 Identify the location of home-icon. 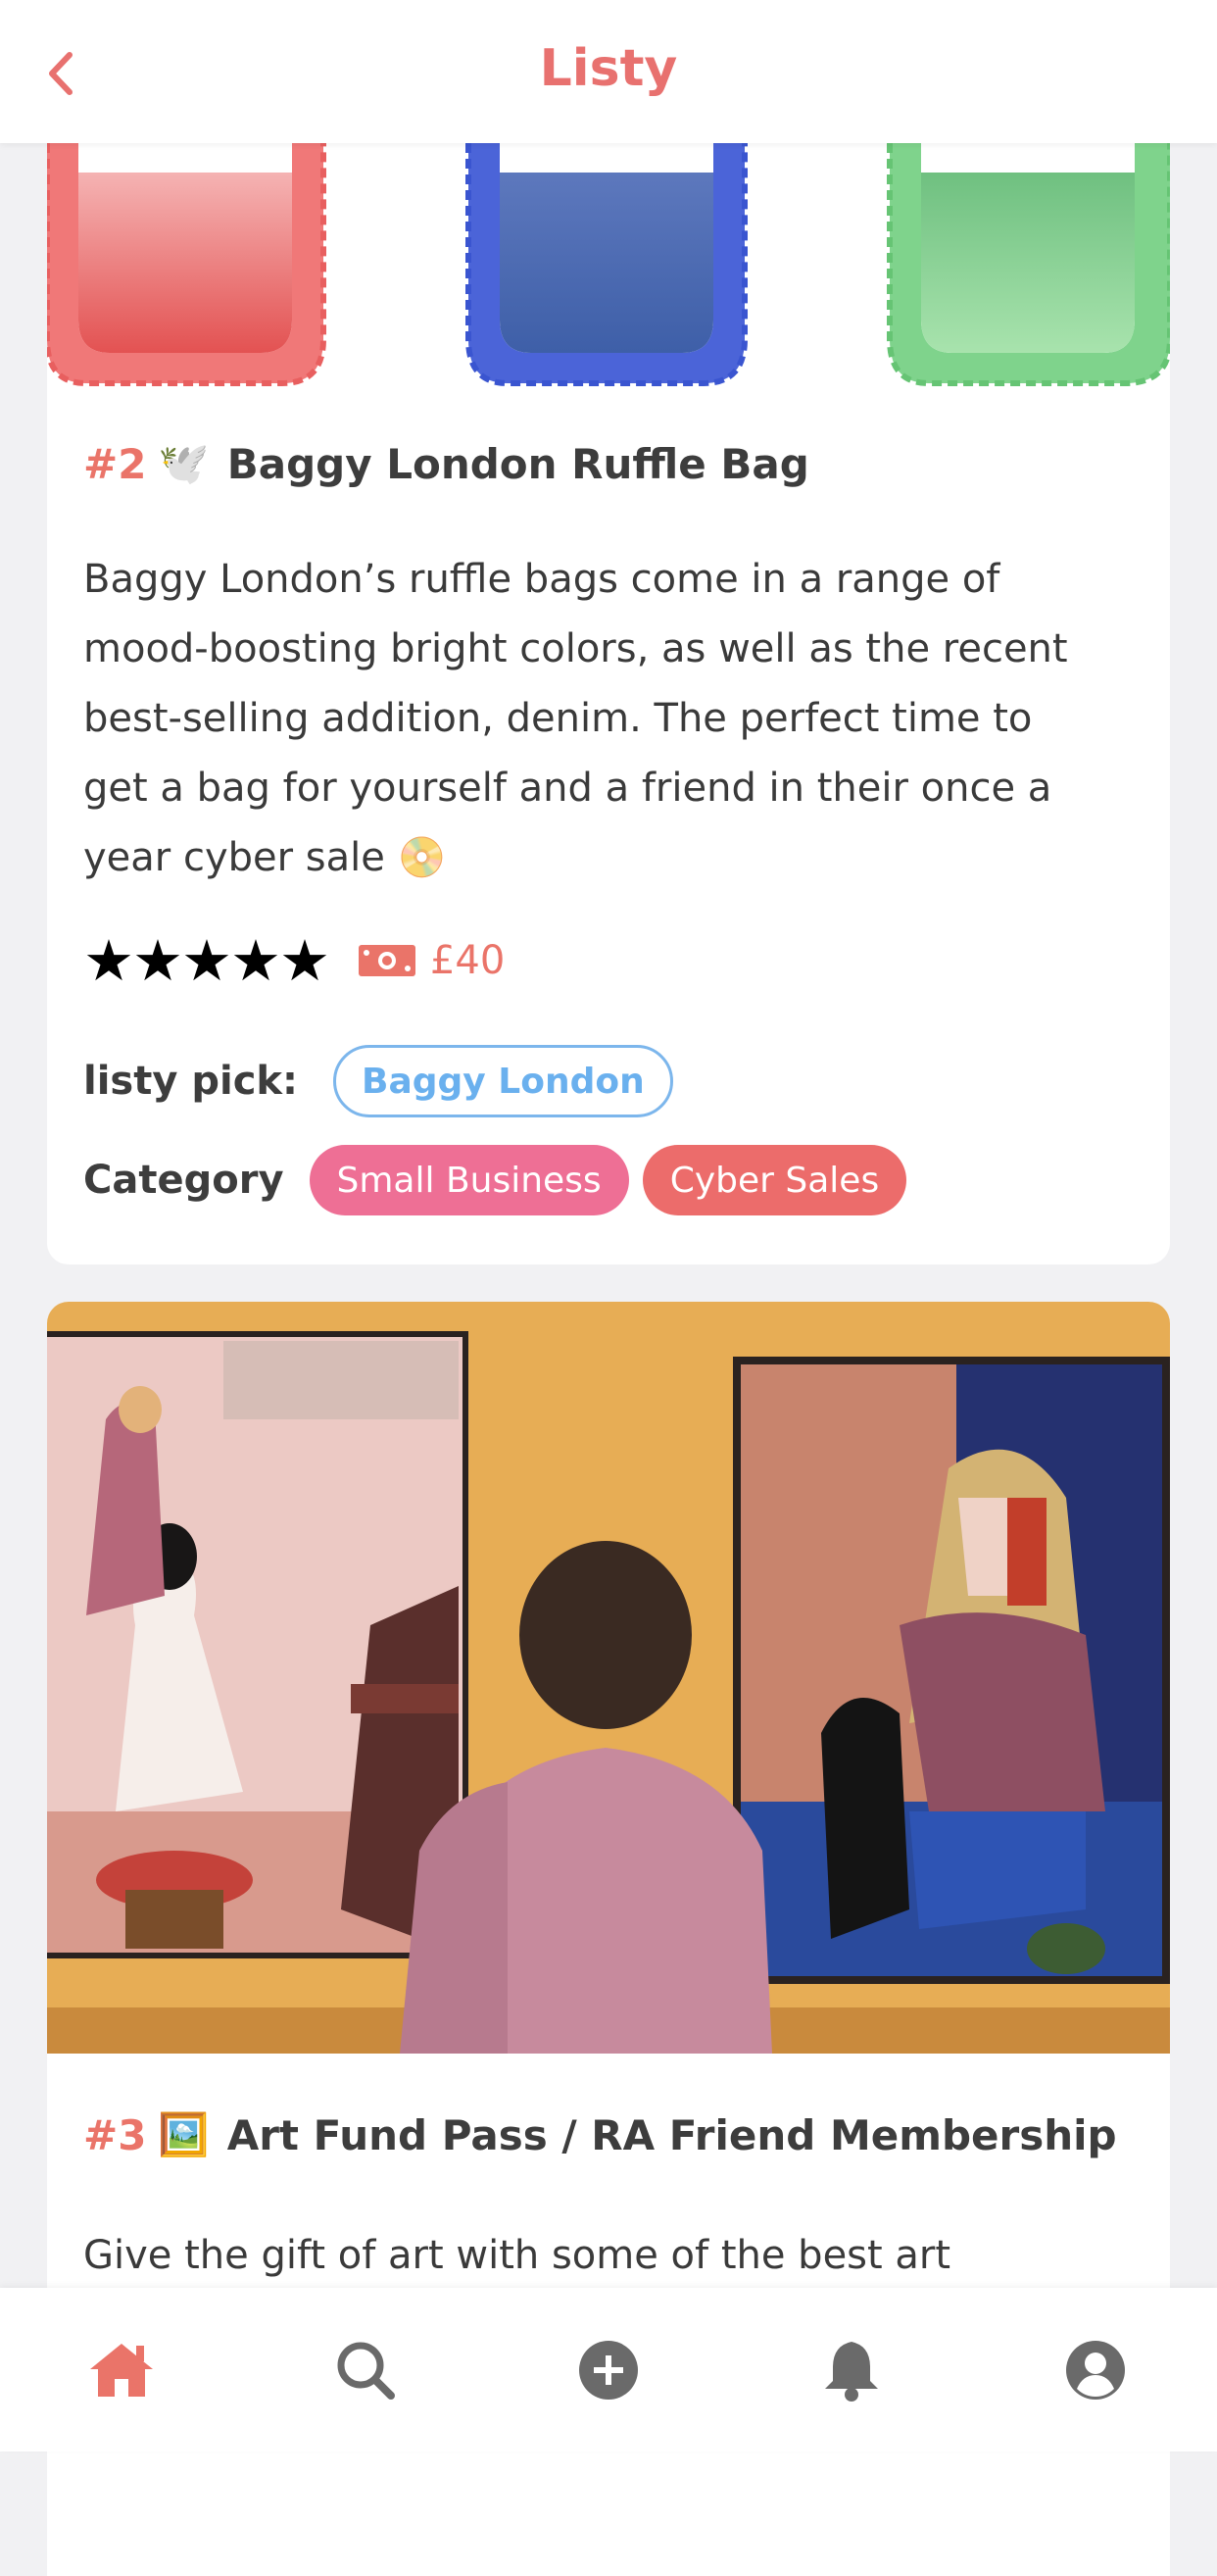
(122, 2370).